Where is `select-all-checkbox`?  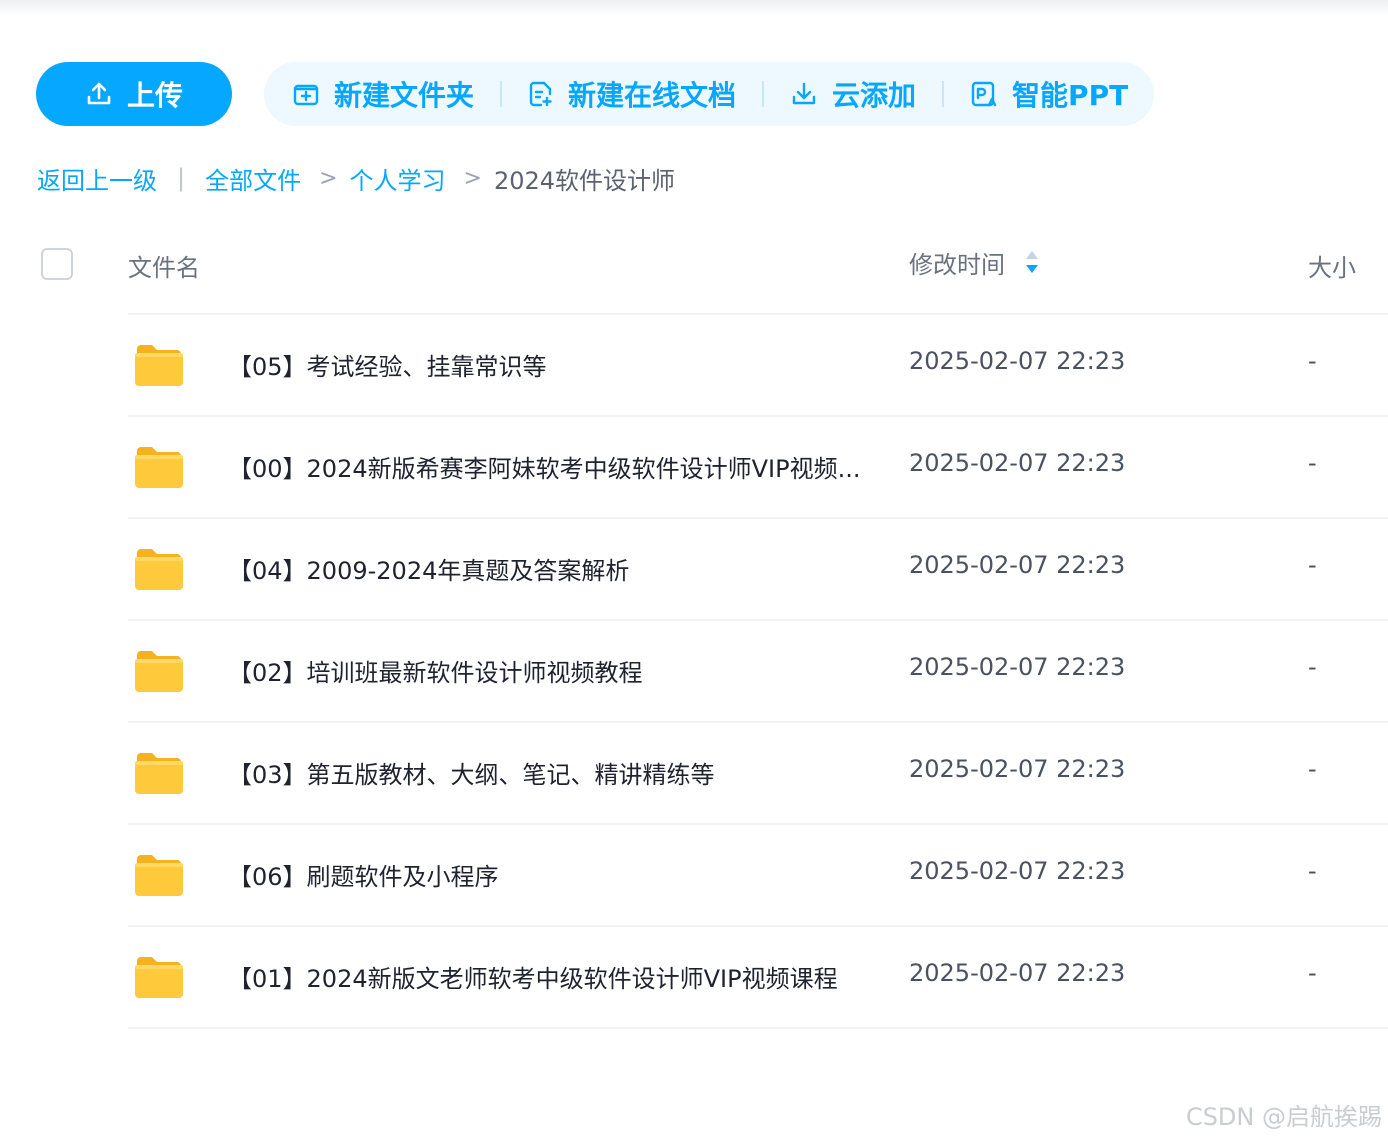
select-all-checkbox is located at coordinates (57, 264).